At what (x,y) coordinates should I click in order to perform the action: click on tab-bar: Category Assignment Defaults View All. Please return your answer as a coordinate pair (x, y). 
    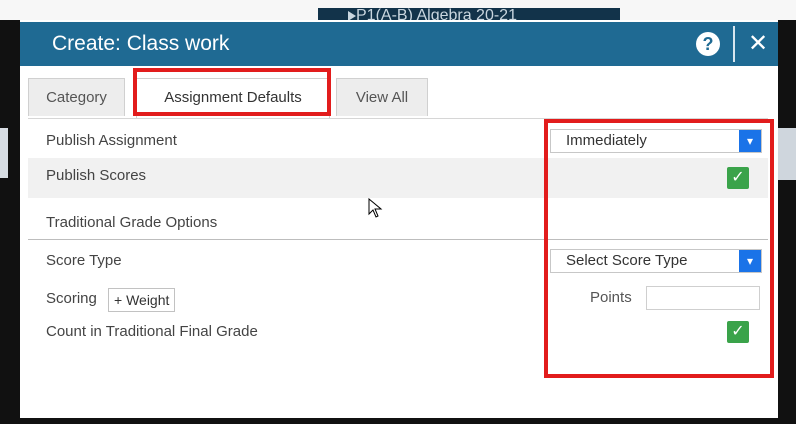
    Looking at the image, I should click on (398, 98).